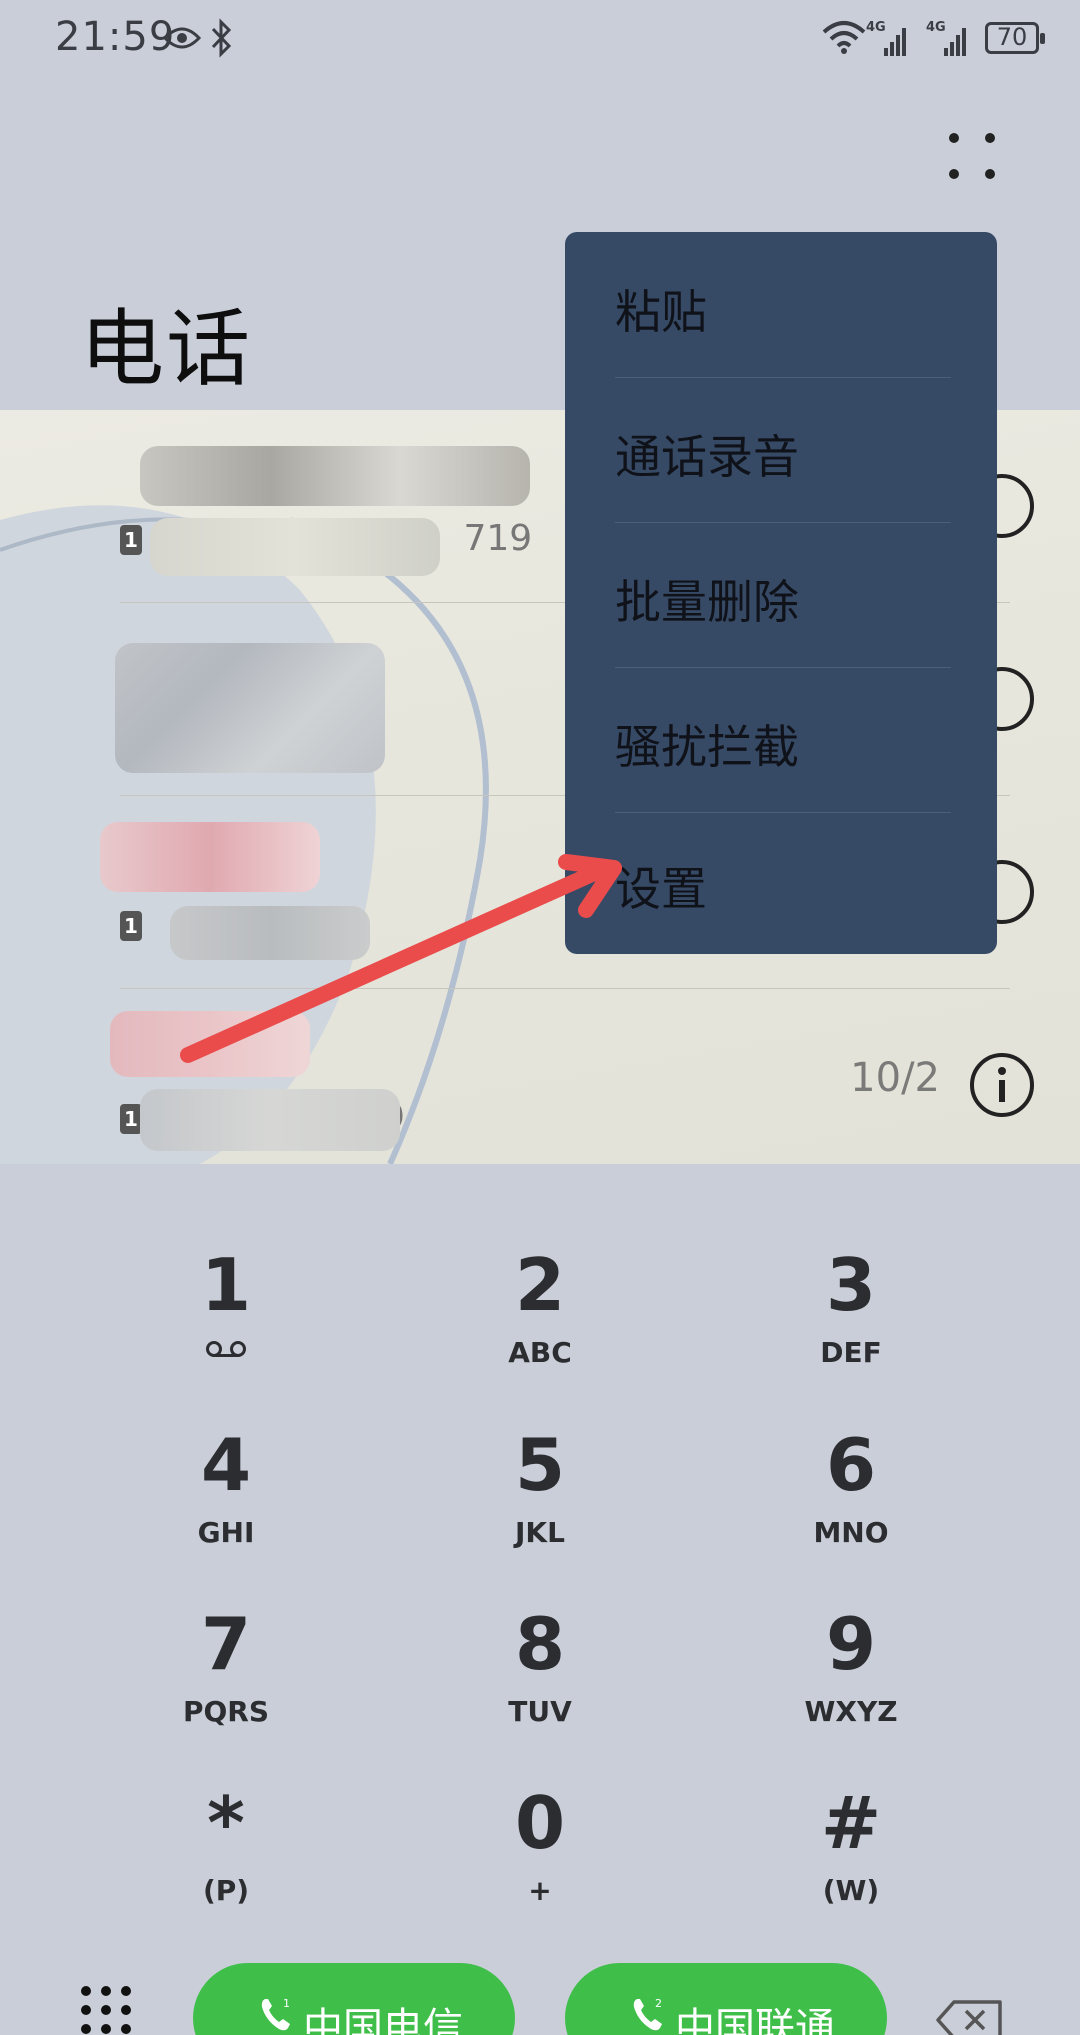  I want to click on dial-key-7: 7 PQRS, so click(226, 1679).